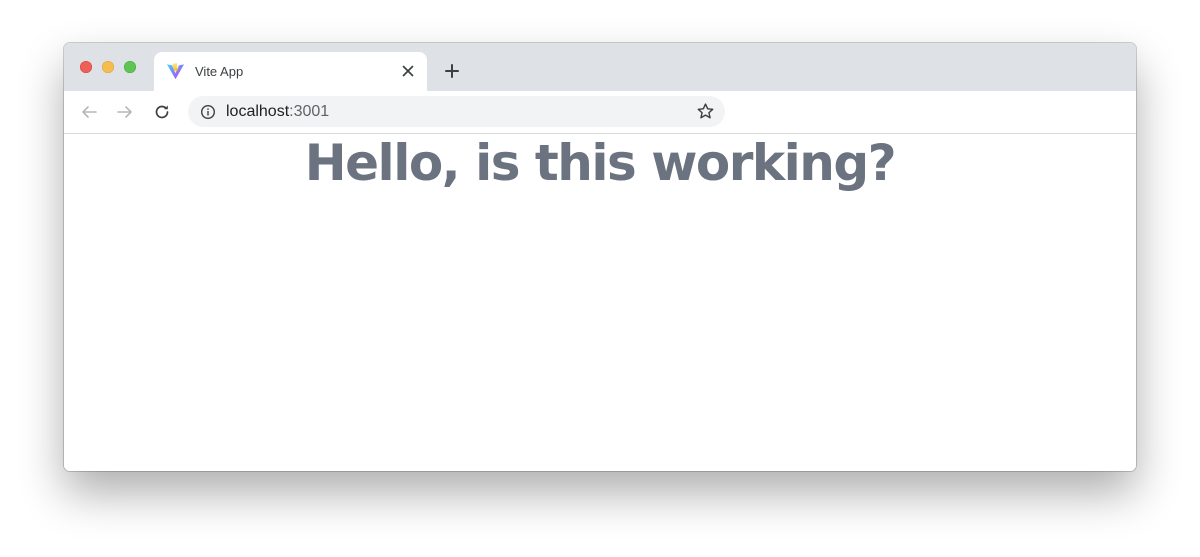  What do you see at coordinates (290, 71) in the screenshot?
I see `tab-vite-app: Vite App` at bounding box center [290, 71].